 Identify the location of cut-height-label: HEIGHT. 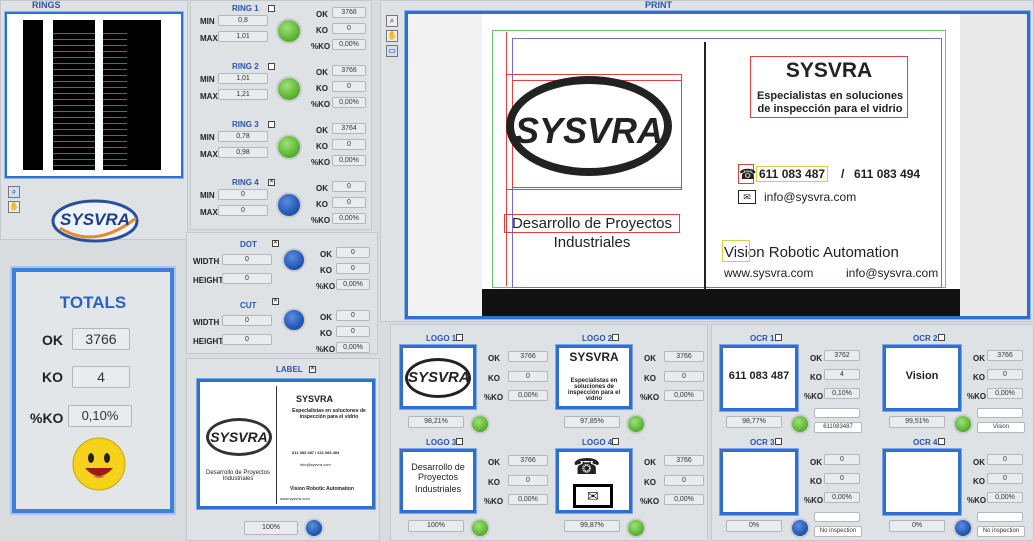
(208, 341).